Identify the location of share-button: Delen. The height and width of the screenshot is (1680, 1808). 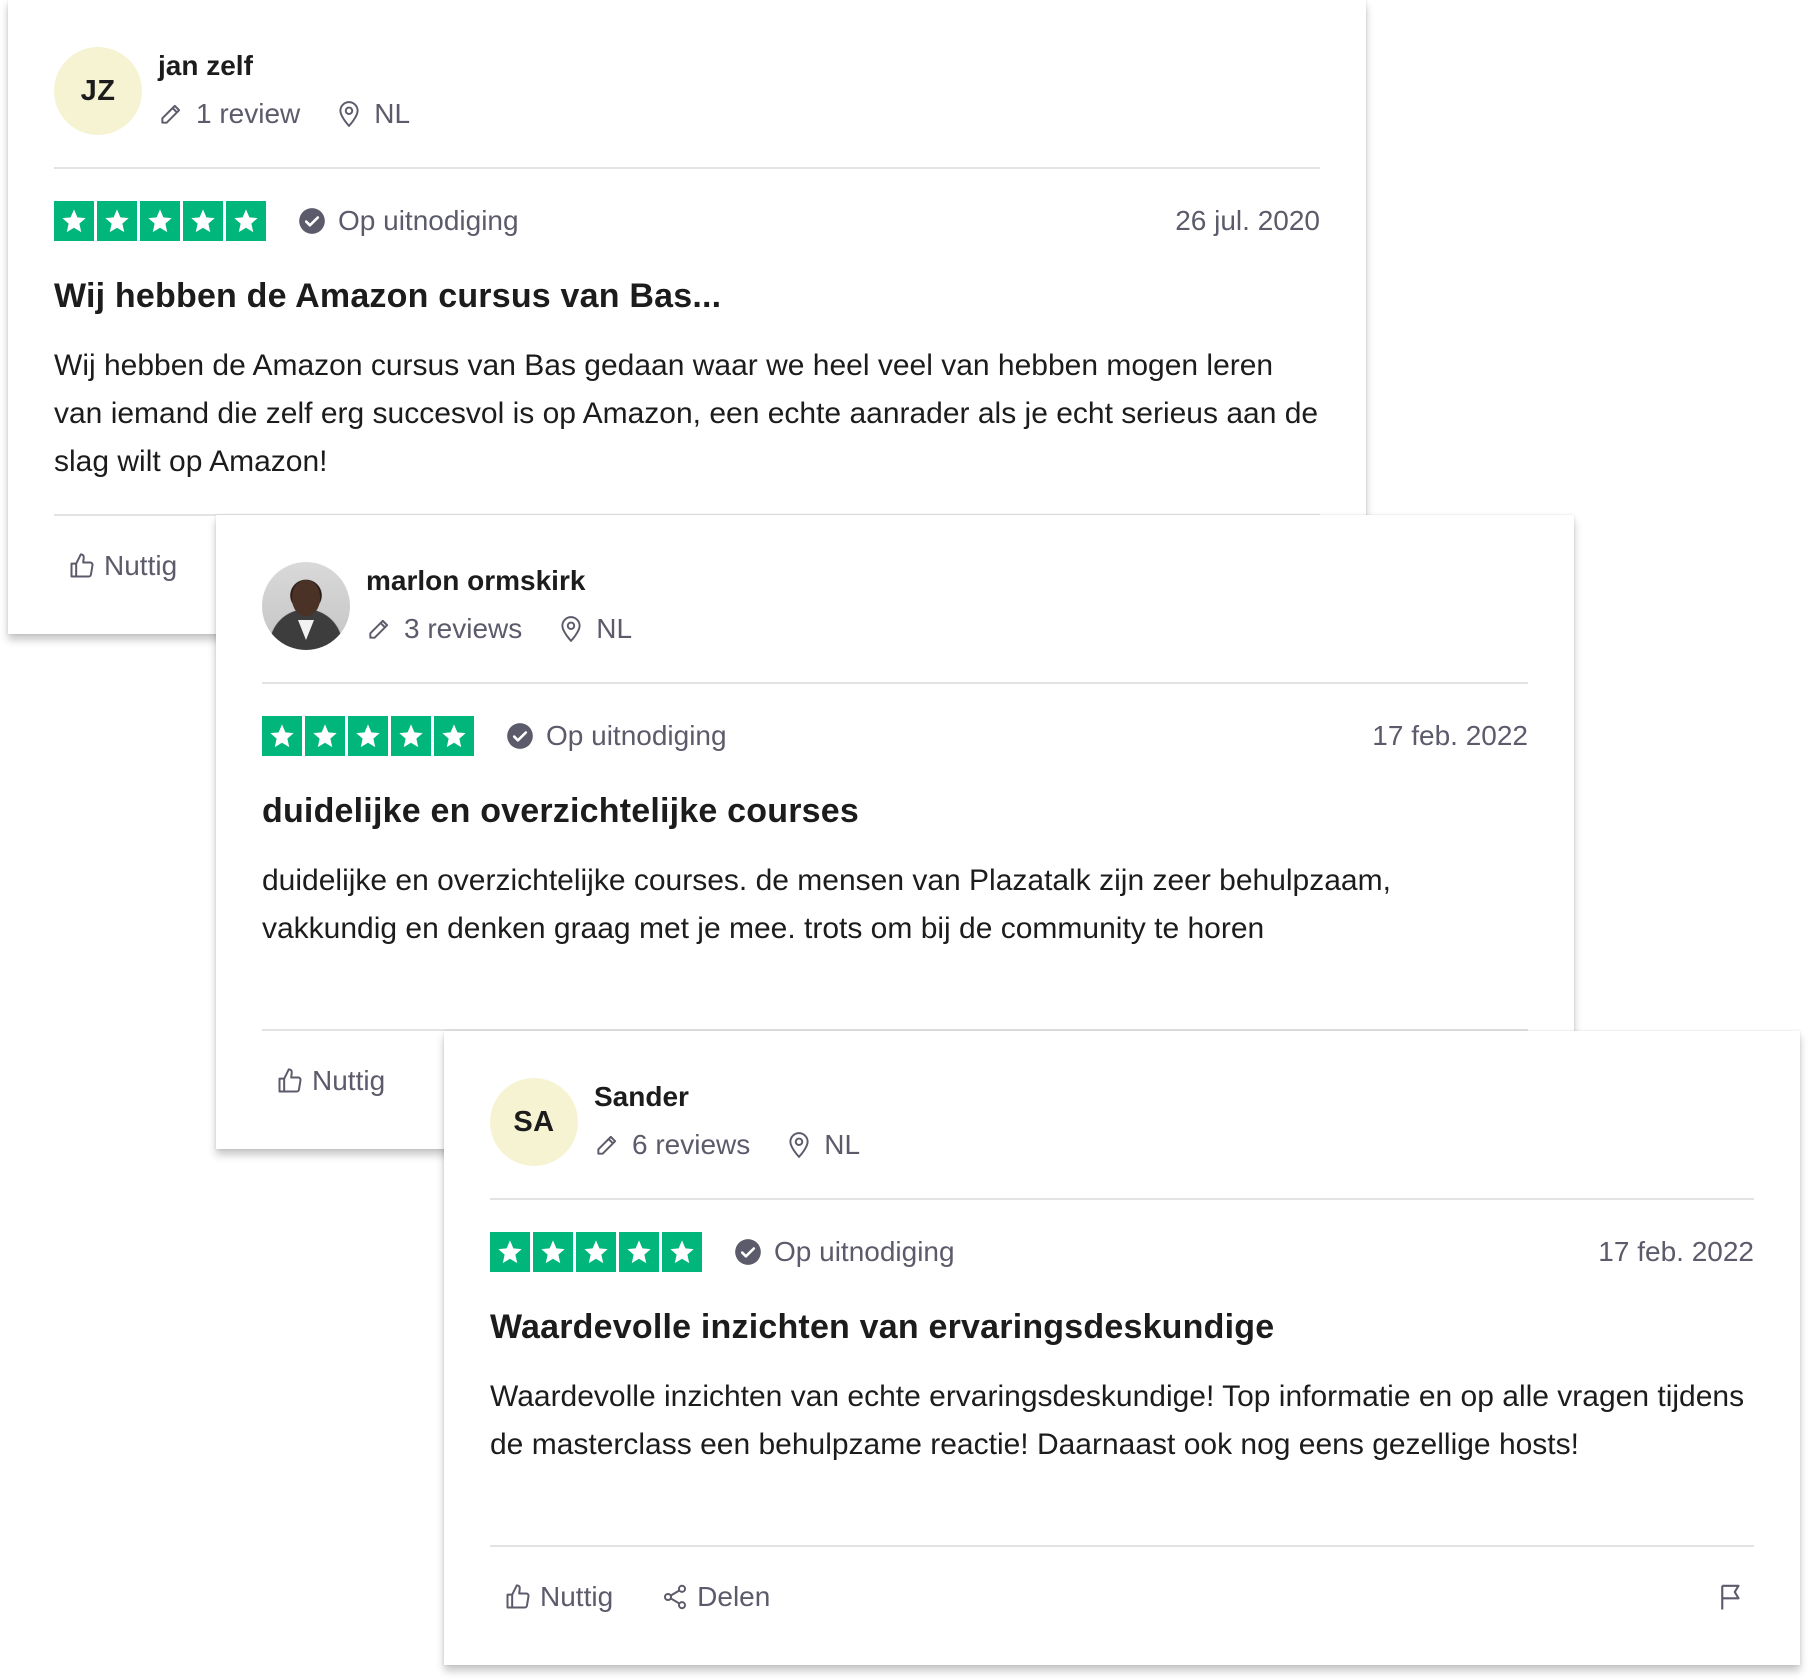
(715, 1597).